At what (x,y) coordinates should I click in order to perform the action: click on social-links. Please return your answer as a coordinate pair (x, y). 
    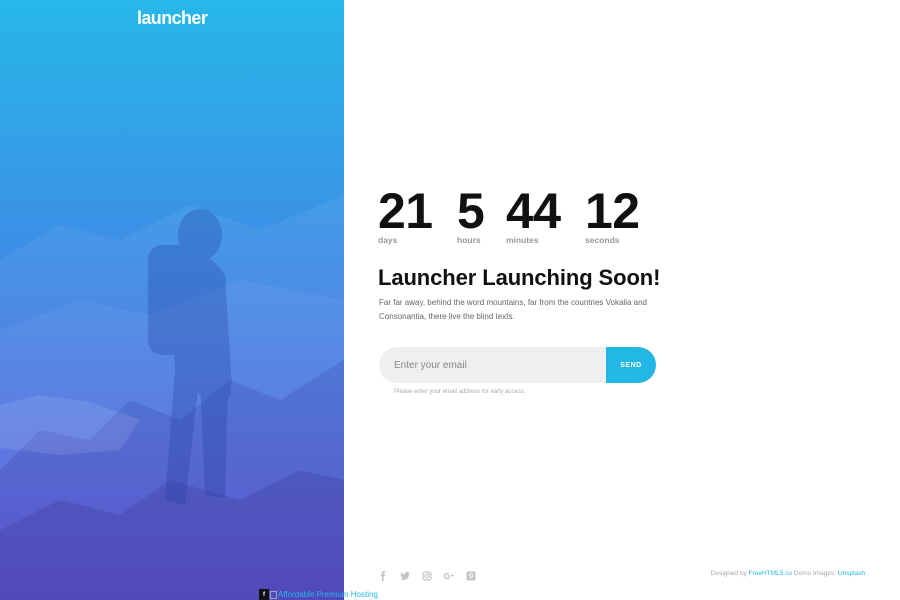
    Looking at the image, I should click on (427, 576).